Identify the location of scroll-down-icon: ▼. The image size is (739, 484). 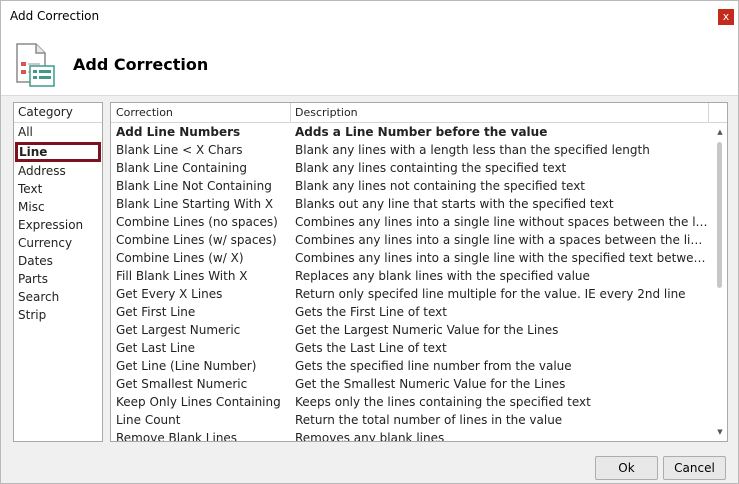
(720, 432).